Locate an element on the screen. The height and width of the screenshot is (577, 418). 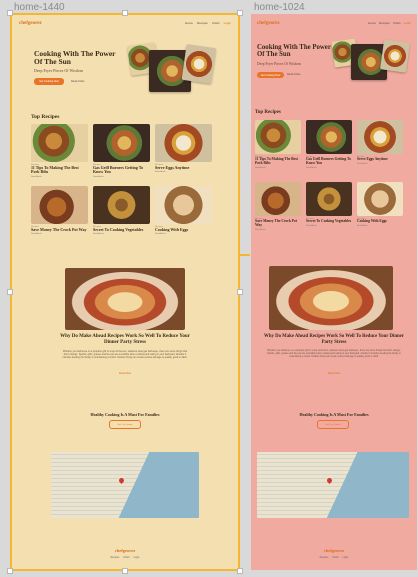
footer-links: Recipes Chefs Login is located at coordinates (125, 557).